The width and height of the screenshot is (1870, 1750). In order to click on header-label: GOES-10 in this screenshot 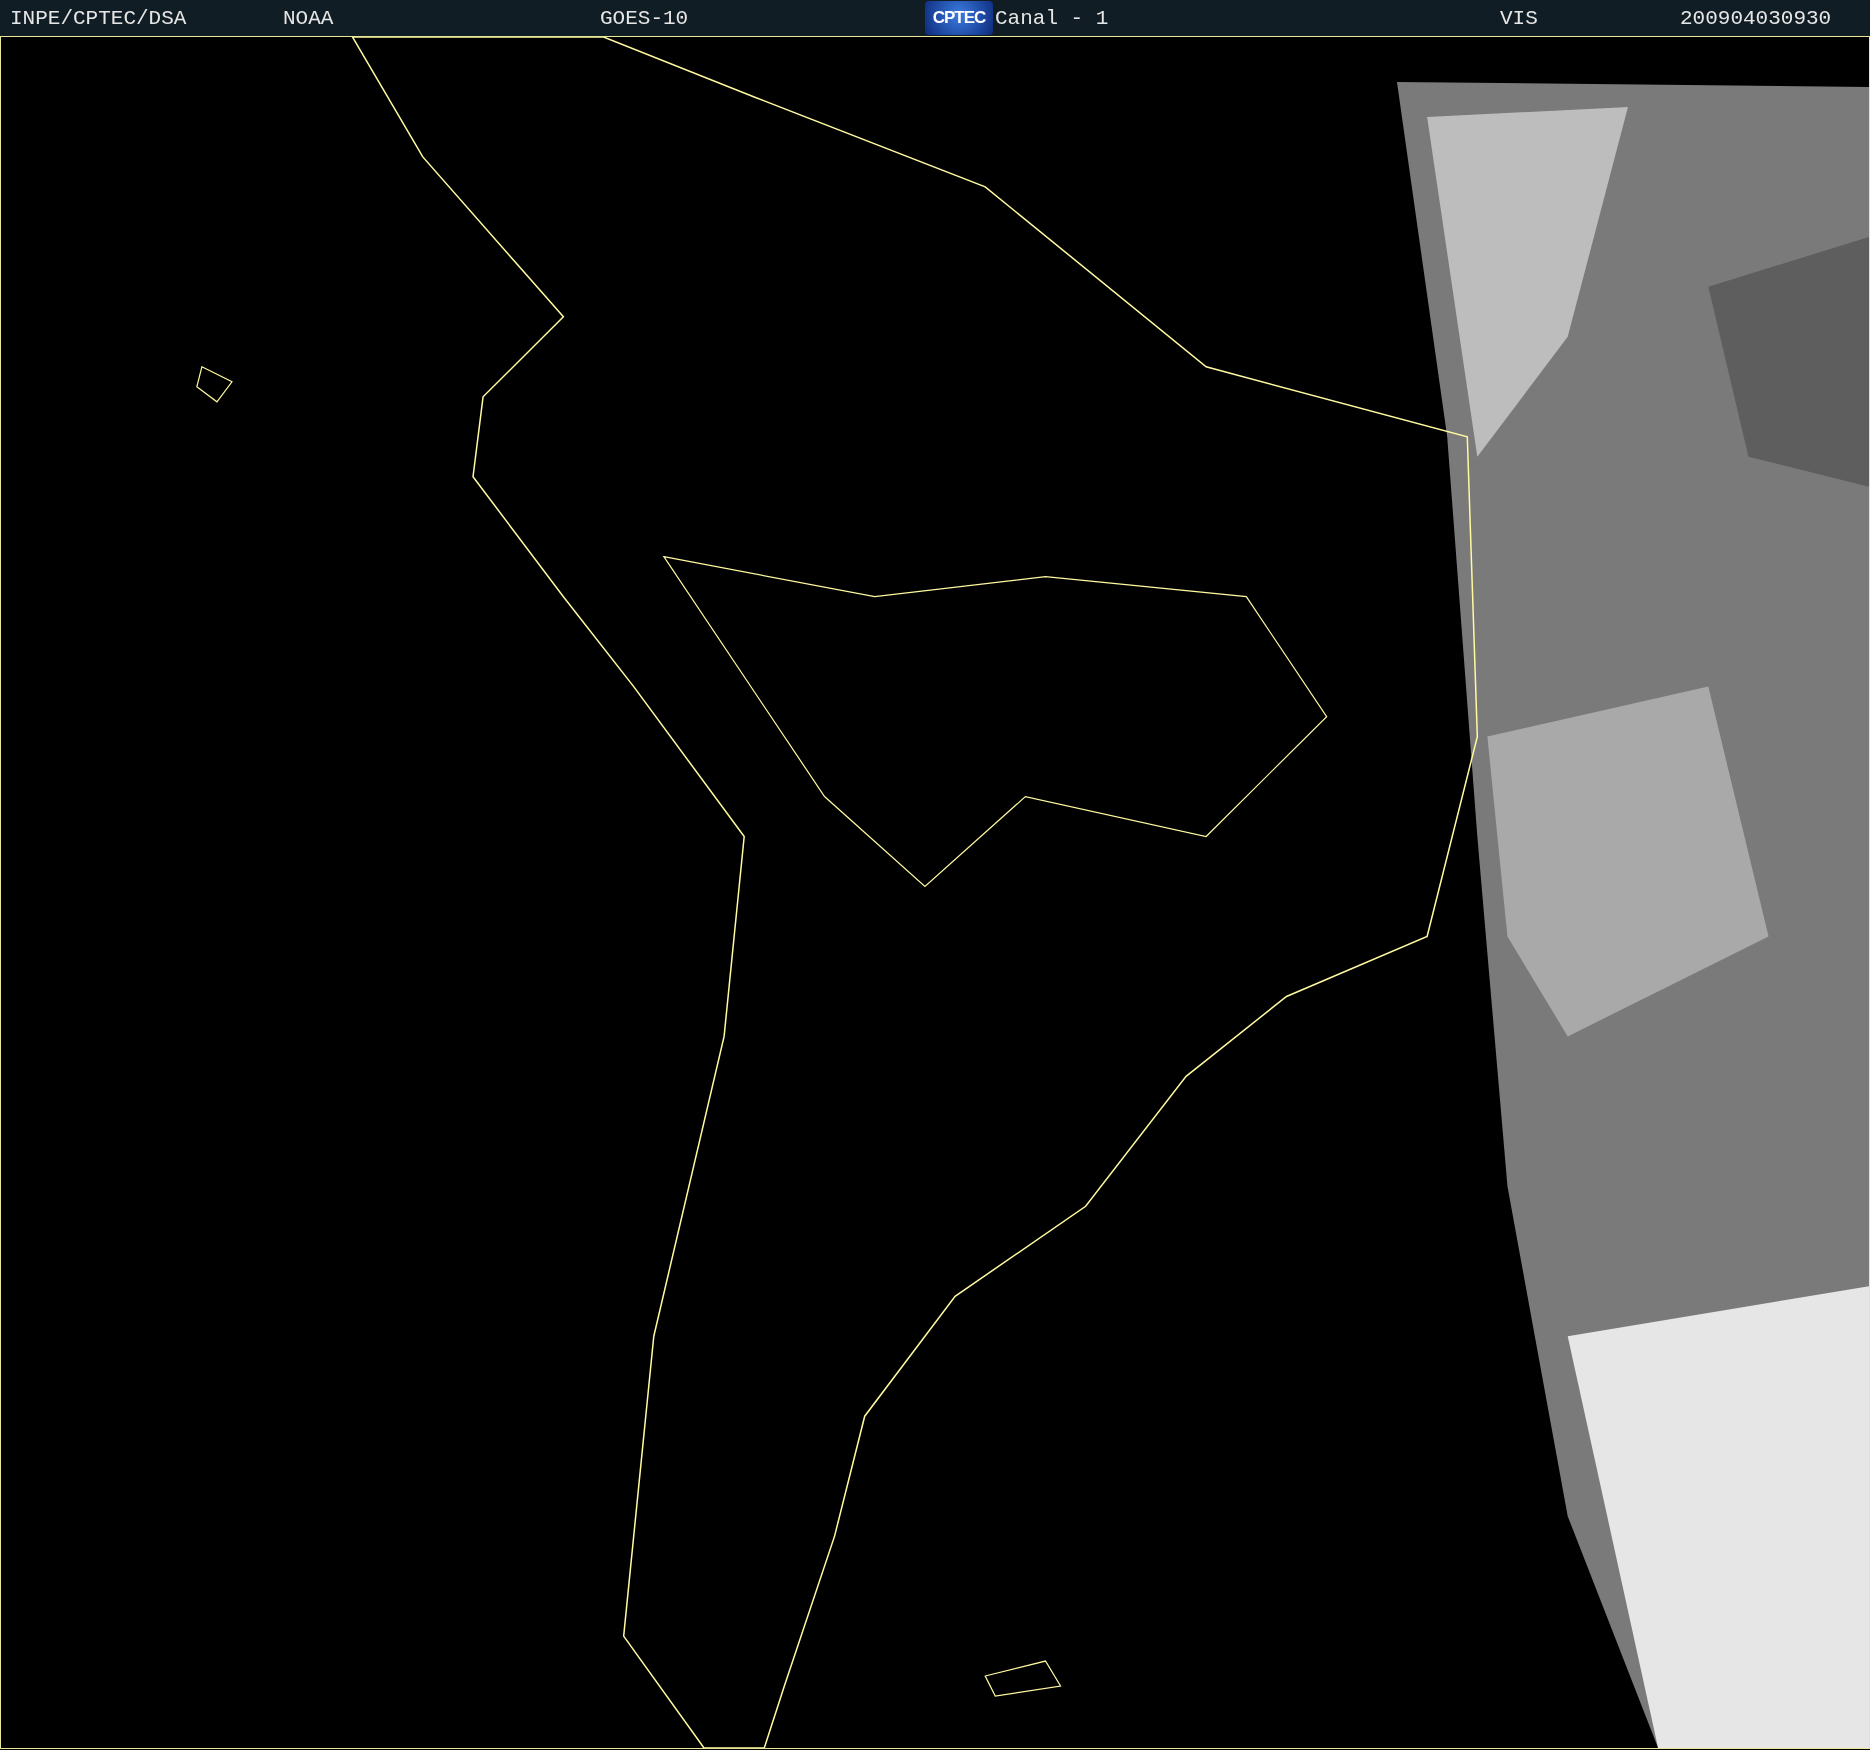, I will do `click(644, 18)`.